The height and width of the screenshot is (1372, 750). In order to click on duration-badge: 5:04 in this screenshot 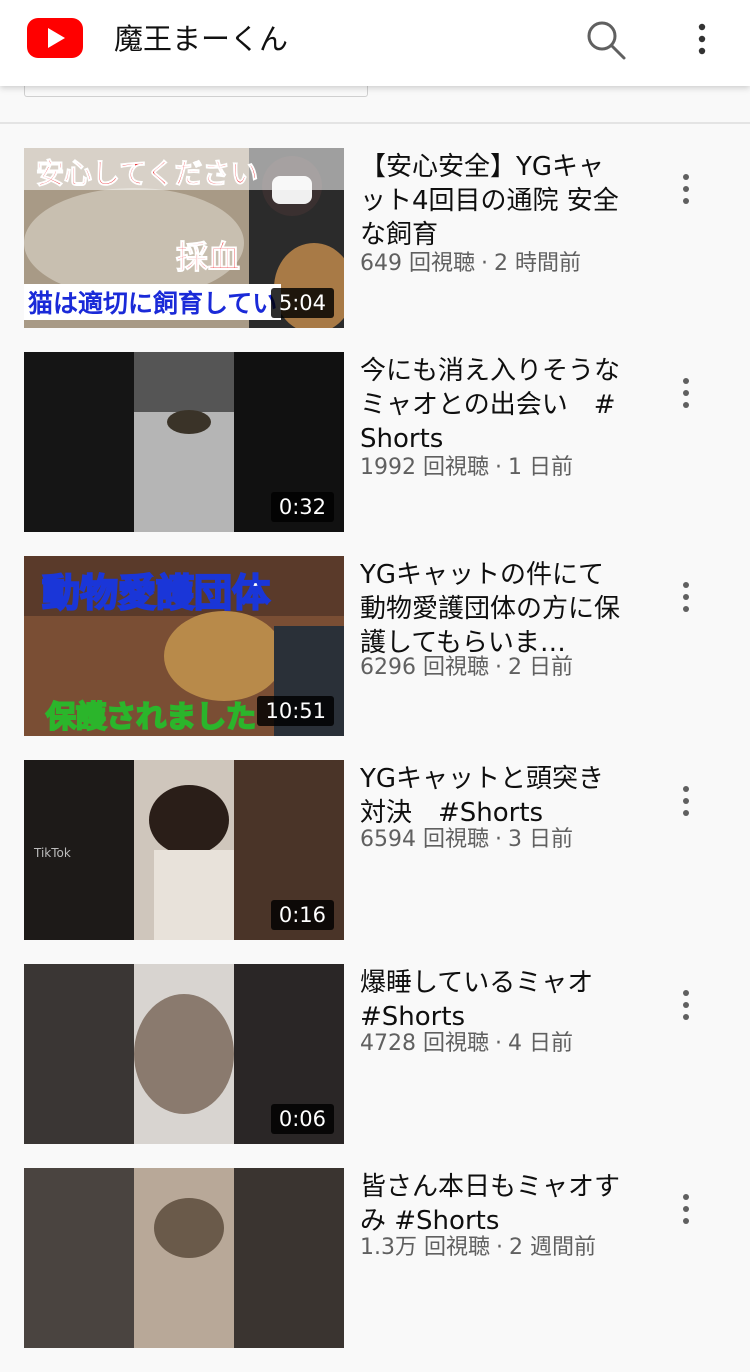, I will do `click(302, 303)`.